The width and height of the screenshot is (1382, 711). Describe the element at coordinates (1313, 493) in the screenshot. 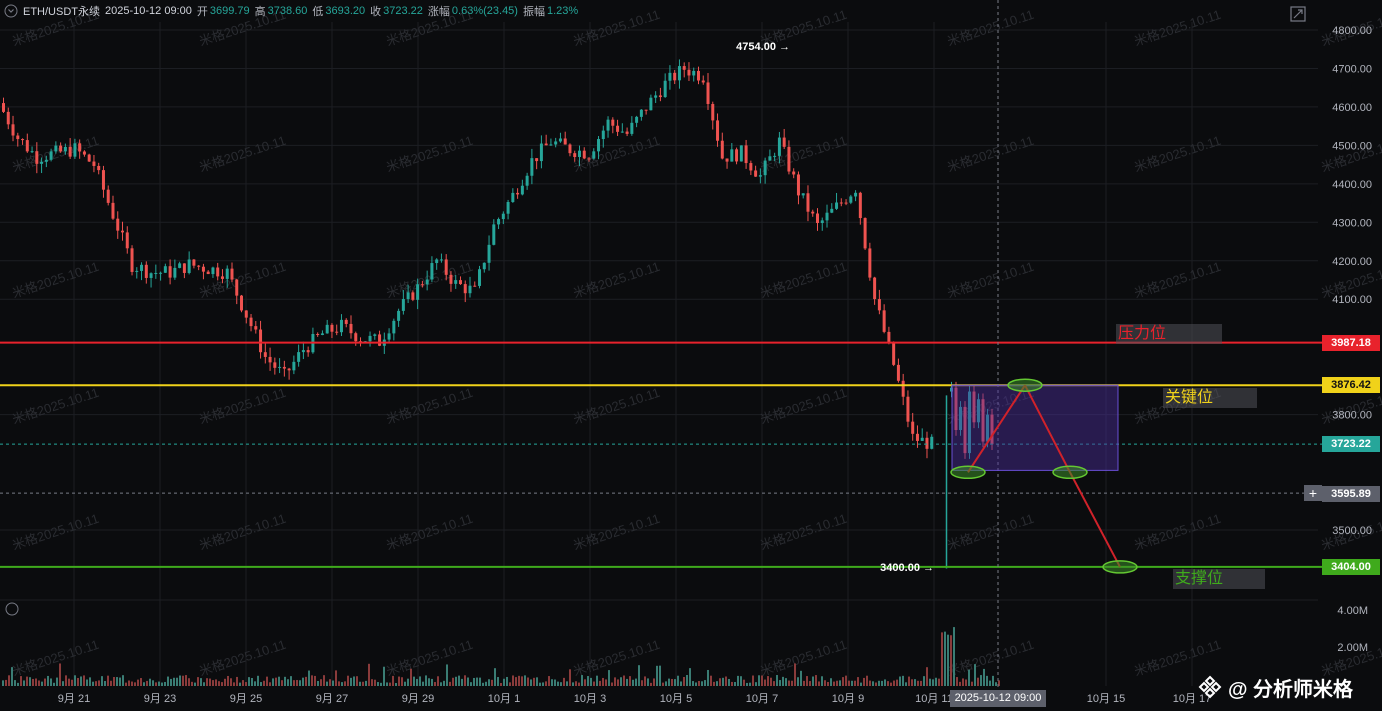

I see `add-alert-button: +` at that location.